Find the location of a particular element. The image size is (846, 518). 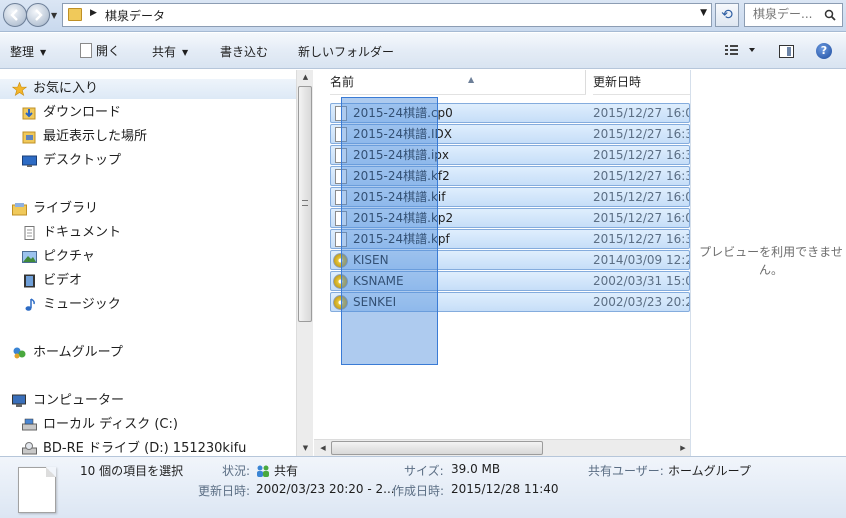

multiple-files-icon is located at coordinates (37, 490).